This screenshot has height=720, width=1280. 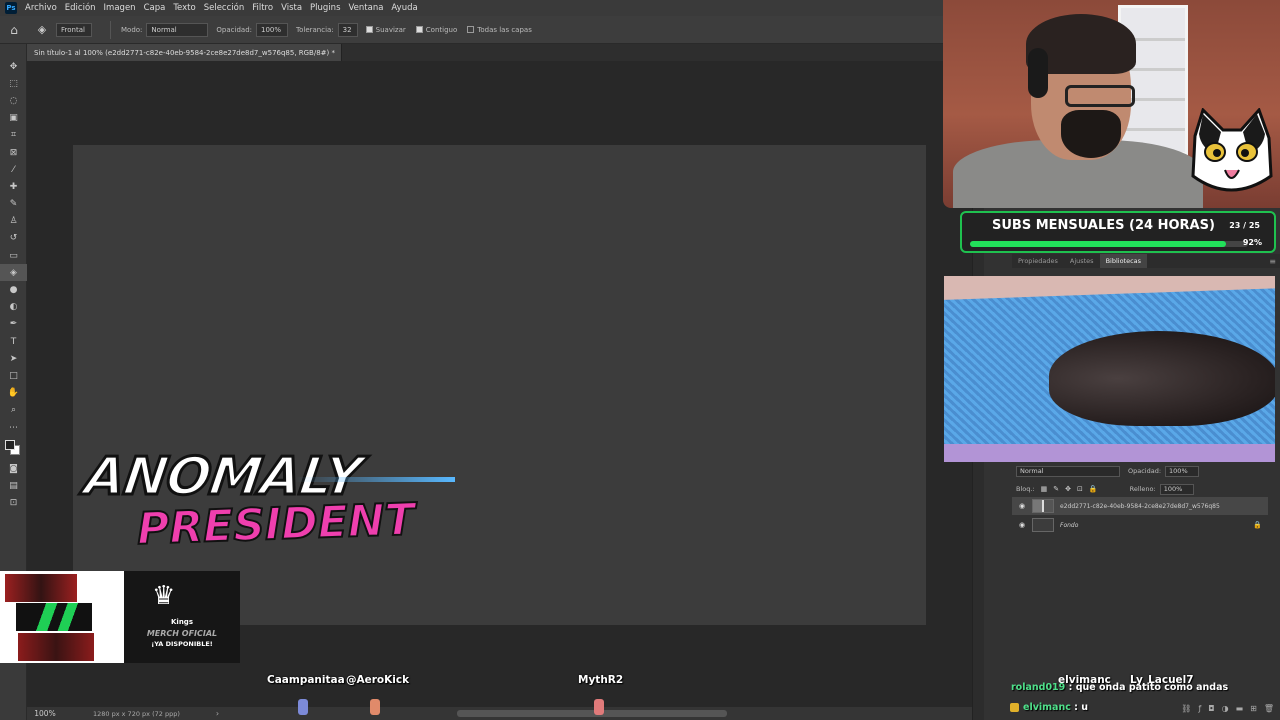 I want to click on chat-badge-icon, so click(x=1014, y=707).